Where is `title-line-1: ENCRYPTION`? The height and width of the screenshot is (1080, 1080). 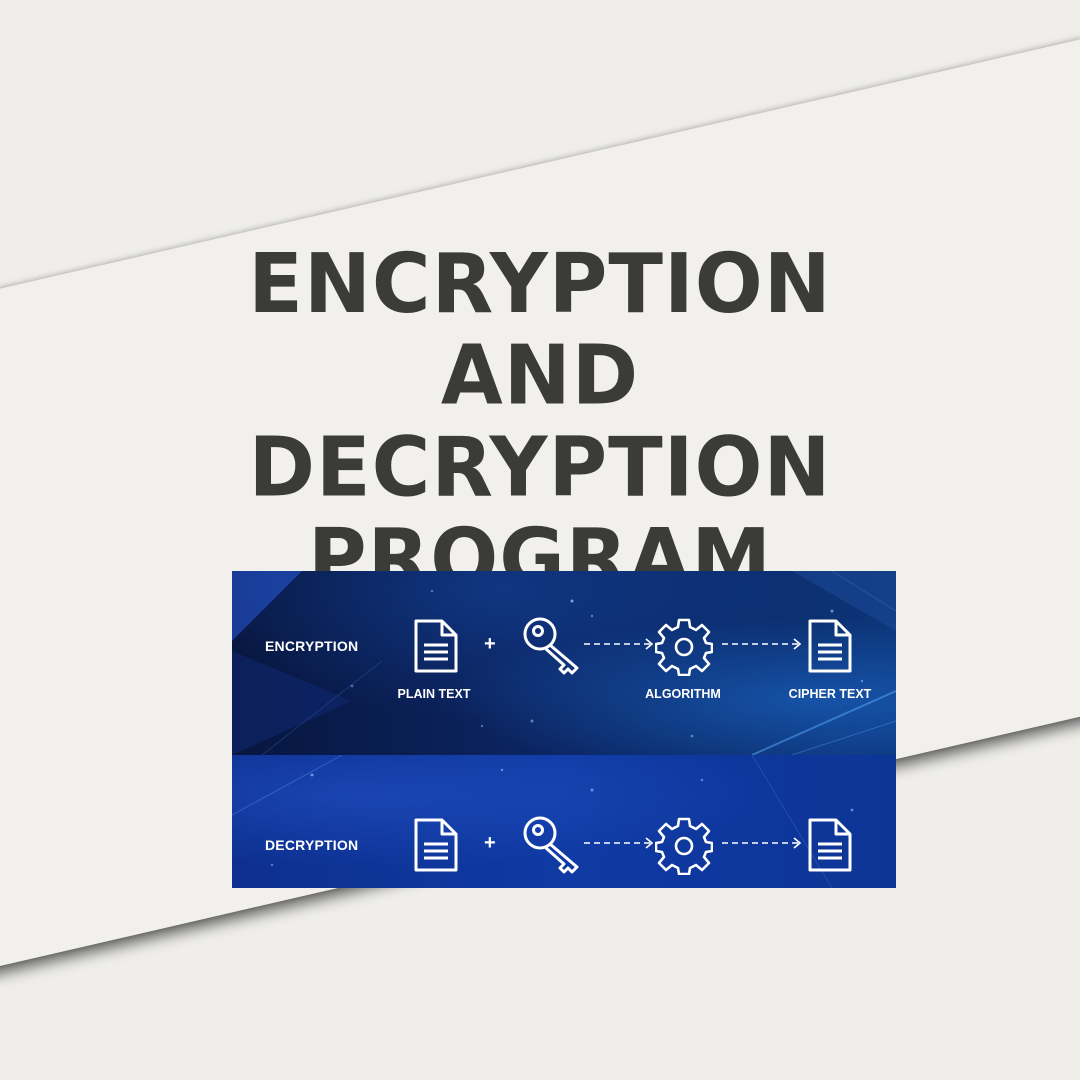
title-line-1: ENCRYPTION is located at coordinates (540, 284).